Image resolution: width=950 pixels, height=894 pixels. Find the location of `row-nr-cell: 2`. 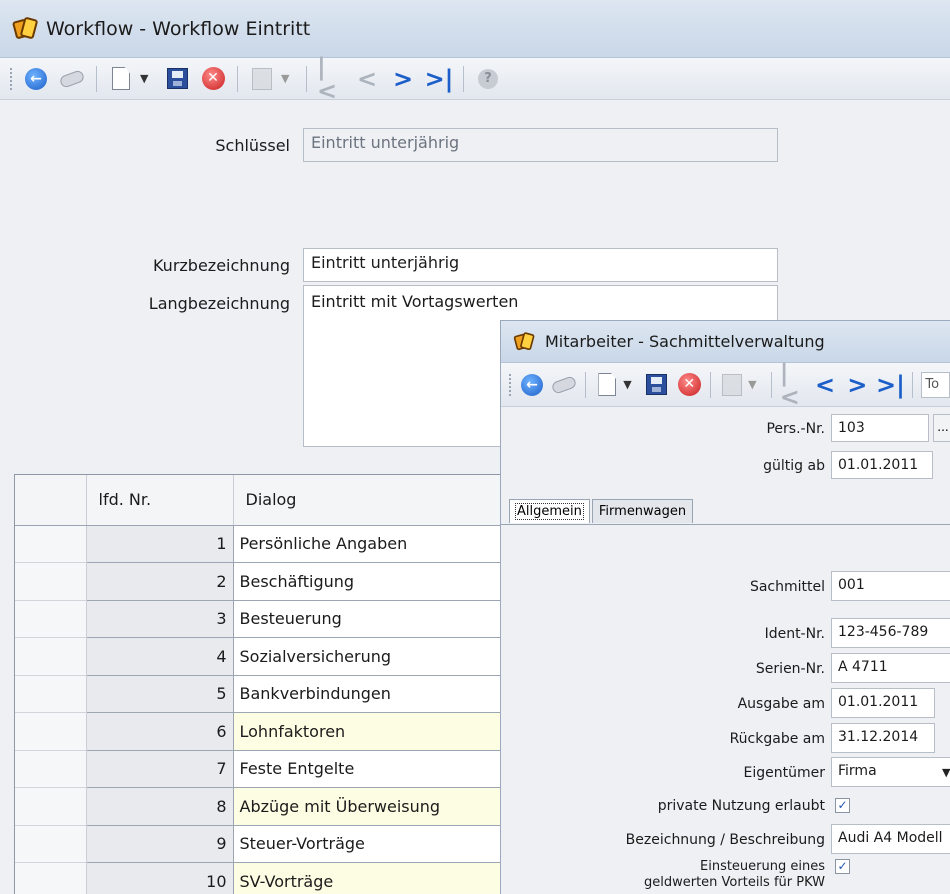

row-nr-cell: 2 is located at coordinates (160, 581).